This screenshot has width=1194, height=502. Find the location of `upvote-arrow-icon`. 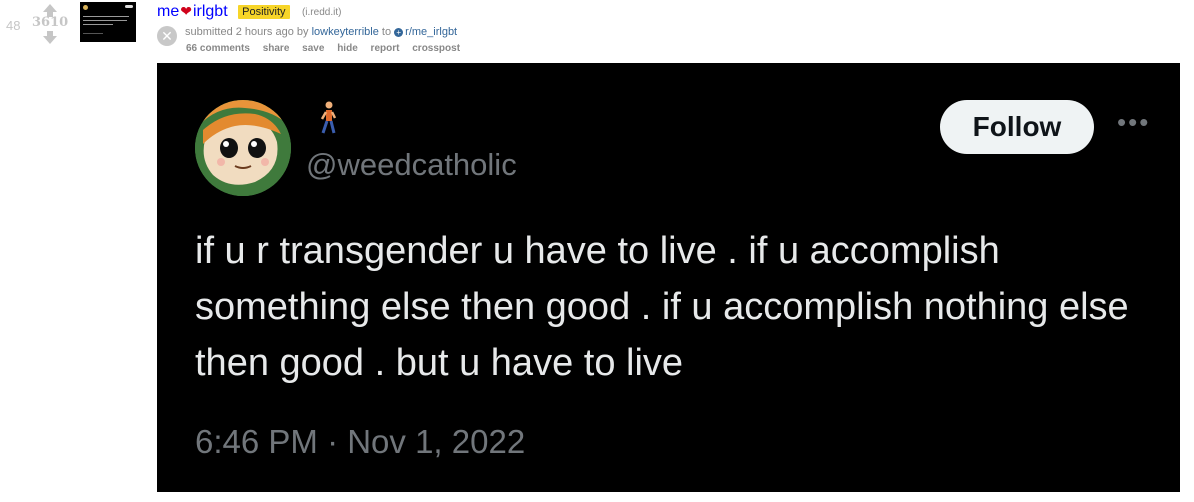

upvote-arrow-icon is located at coordinates (50, 10).